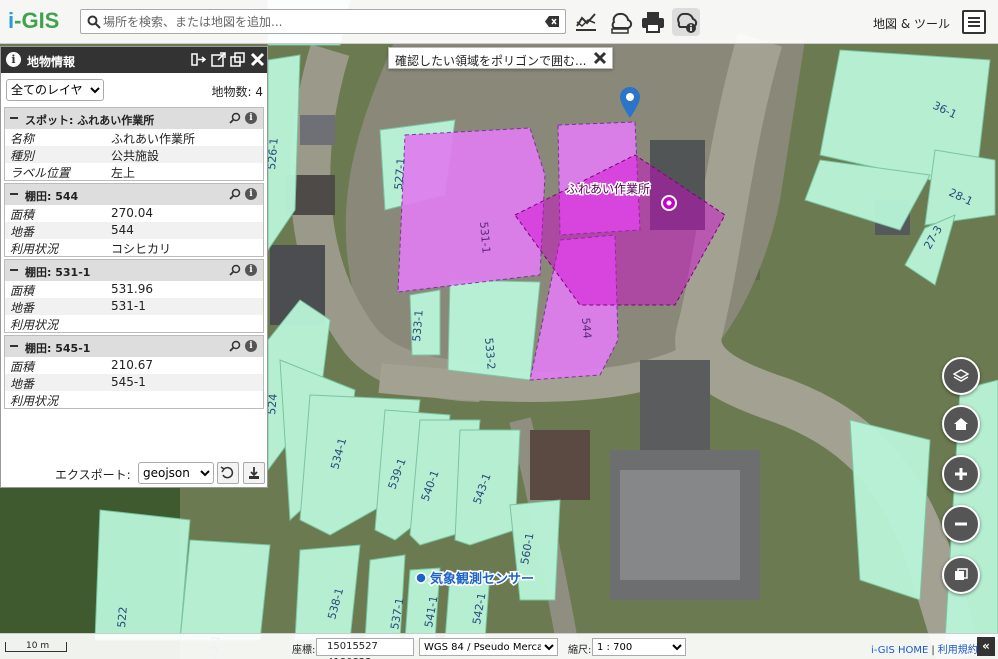 The height and width of the screenshot is (659, 998). I want to click on print-icon, so click(653, 22).